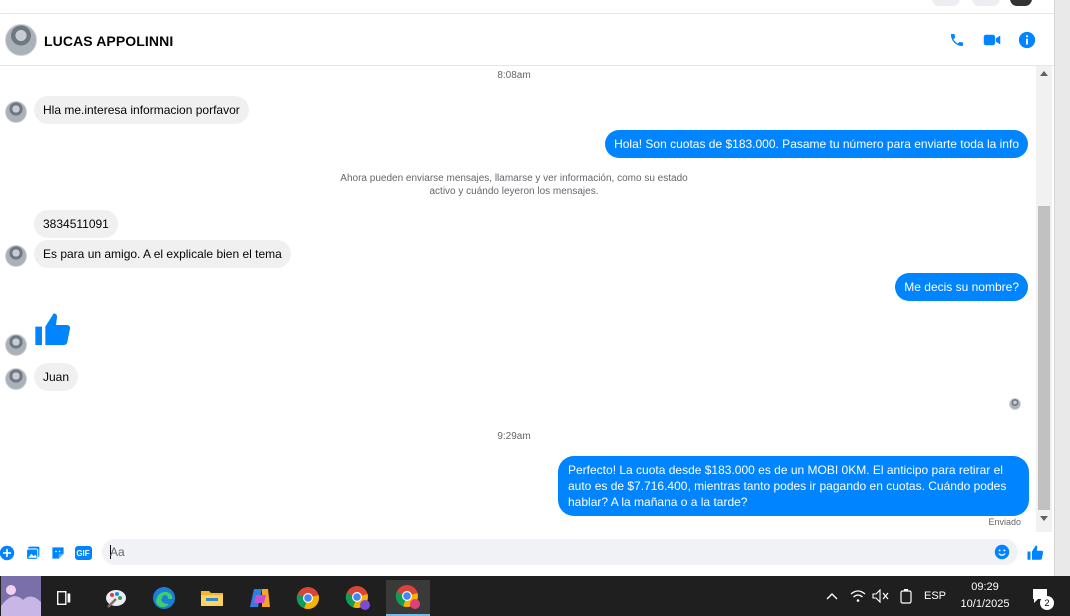  What do you see at coordinates (64, 598) in the screenshot?
I see `task-view-icon` at bounding box center [64, 598].